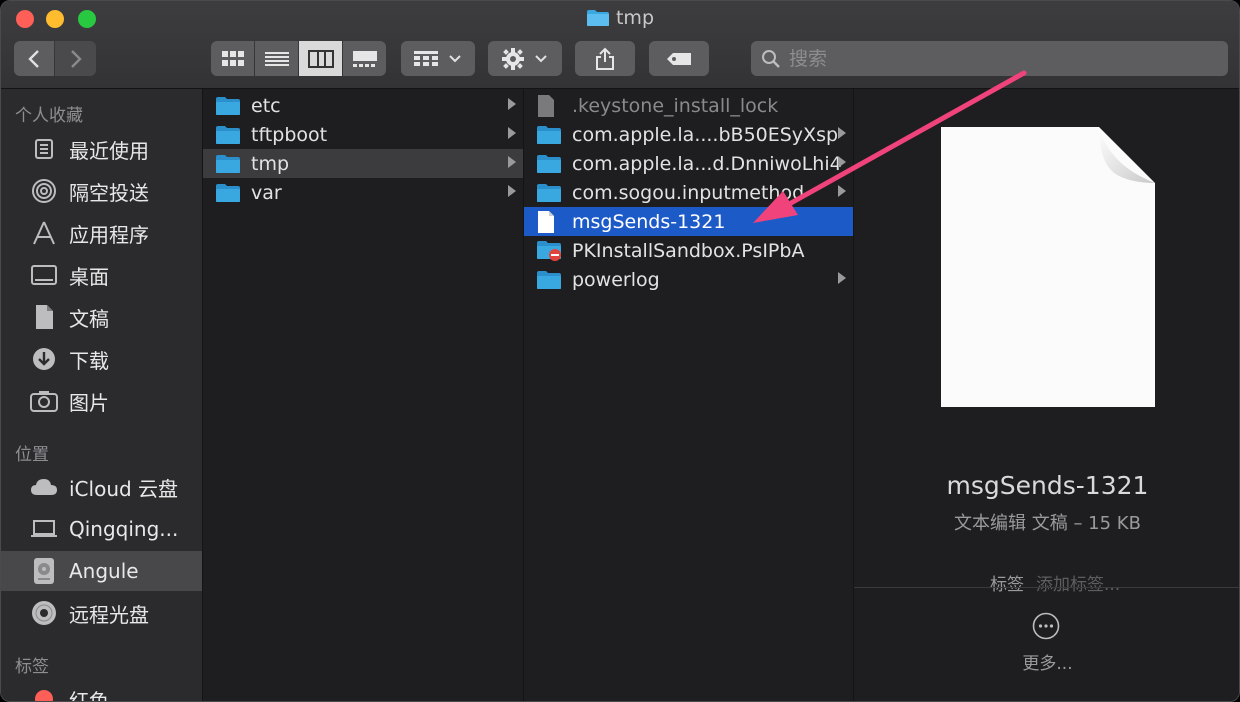 This screenshot has width=1240, height=702. I want to click on window-title: tmp, so click(620, 19).